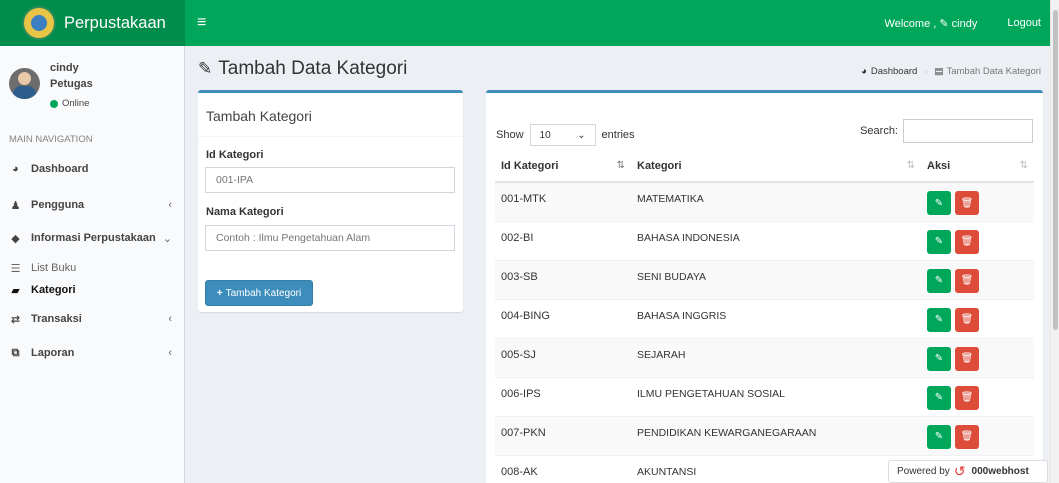  I want to click on nama-kategori-label: Nama Kategori, so click(245, 212).